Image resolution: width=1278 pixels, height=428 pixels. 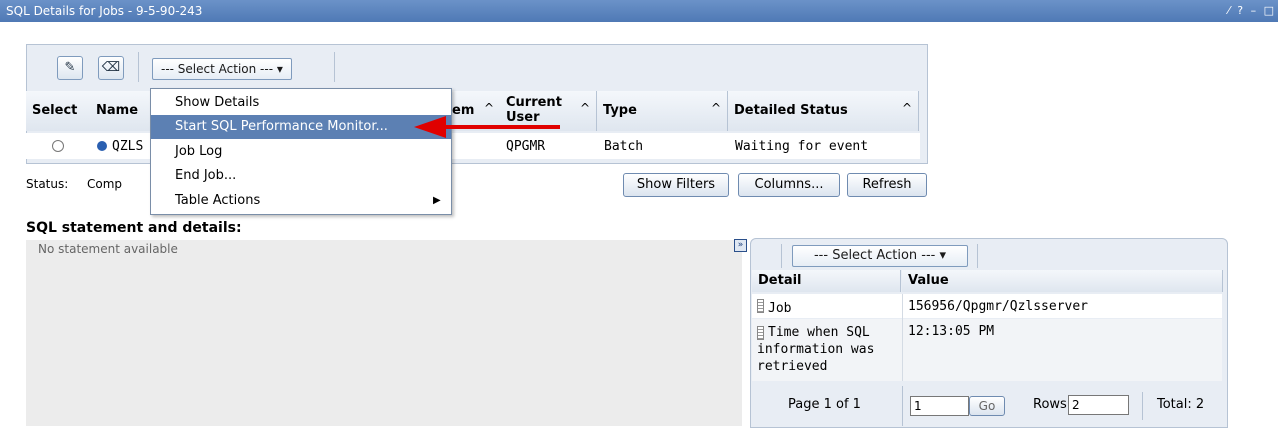 What do you see at coordinates (880, 256) in the screenshot?
I see `details-select-action-dropdown: --- Select Action --- ▾` at bounding box center [880, 256].